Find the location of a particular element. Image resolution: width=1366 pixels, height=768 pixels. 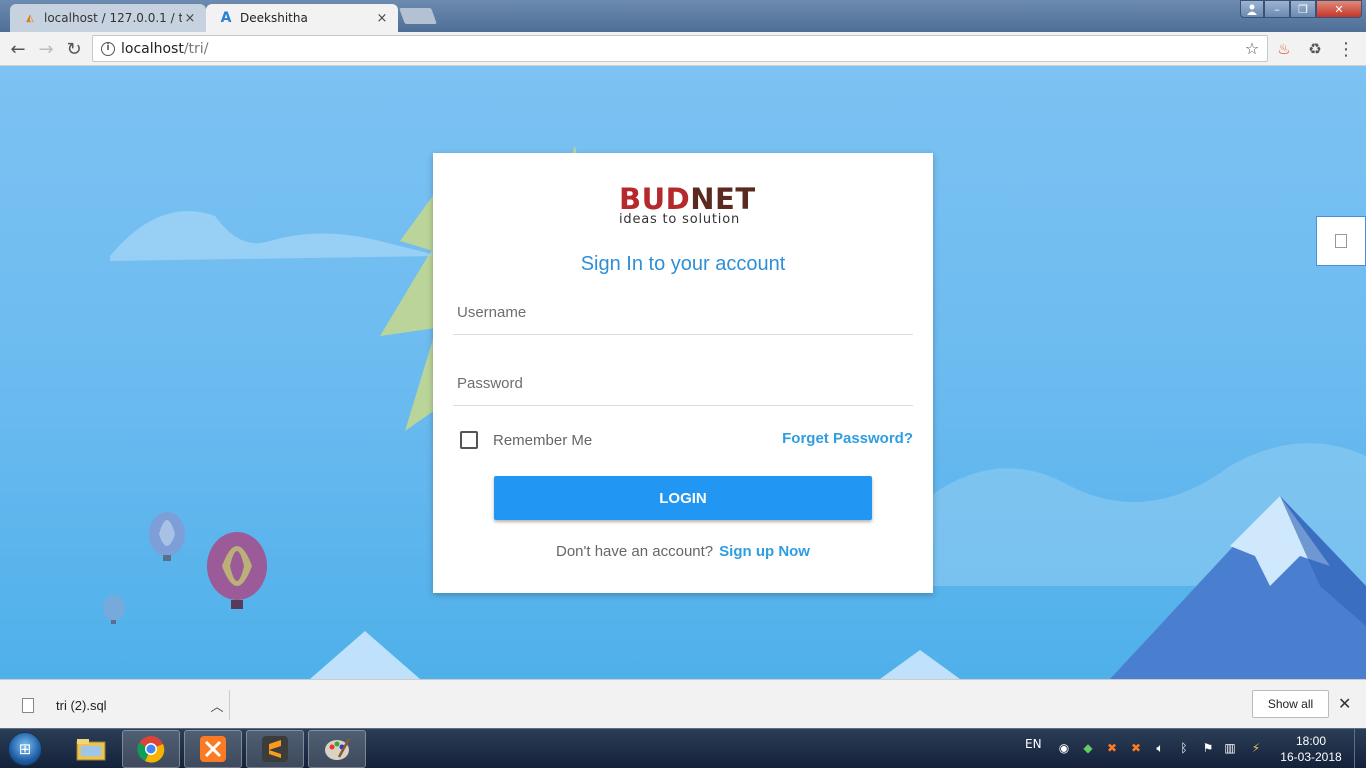

url-host: localhost is located at coordinates (152, 48).